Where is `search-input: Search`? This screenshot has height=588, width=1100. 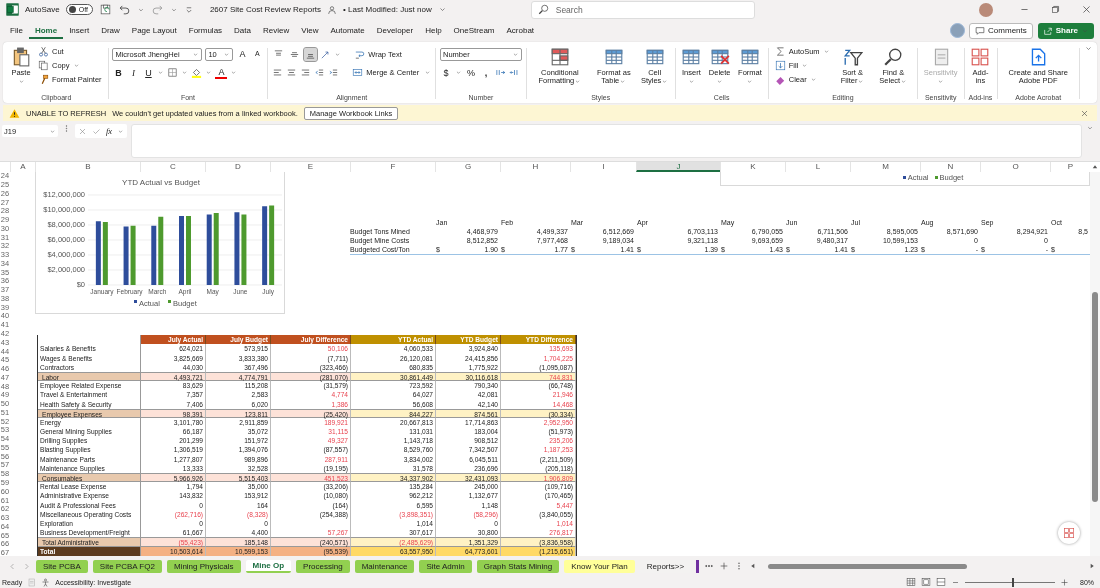 search-input: Search is located at coordinates (640, 9).